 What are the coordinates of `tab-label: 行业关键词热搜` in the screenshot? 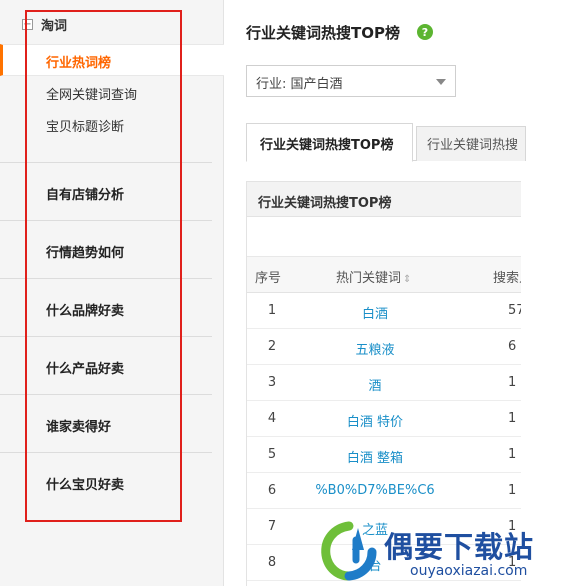 It's located at (473, 145).